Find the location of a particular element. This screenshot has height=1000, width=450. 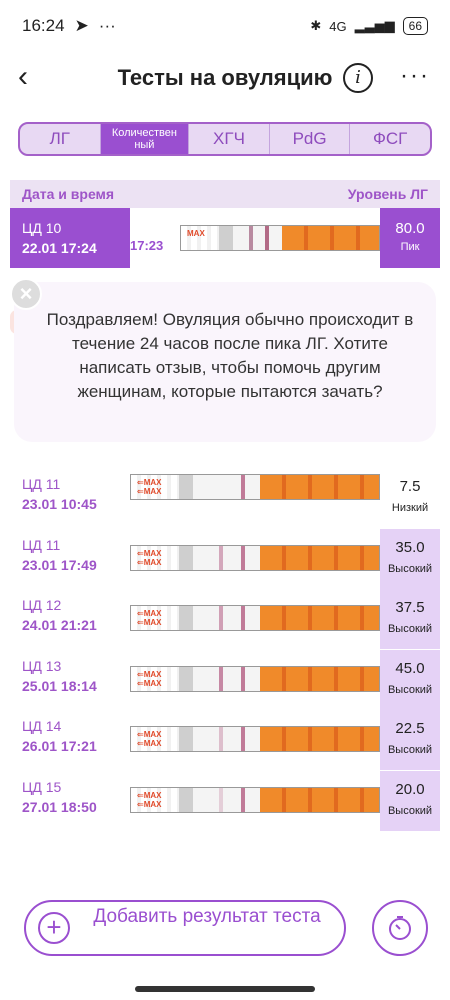

info-icon: i is located at coordinates (358, 78).